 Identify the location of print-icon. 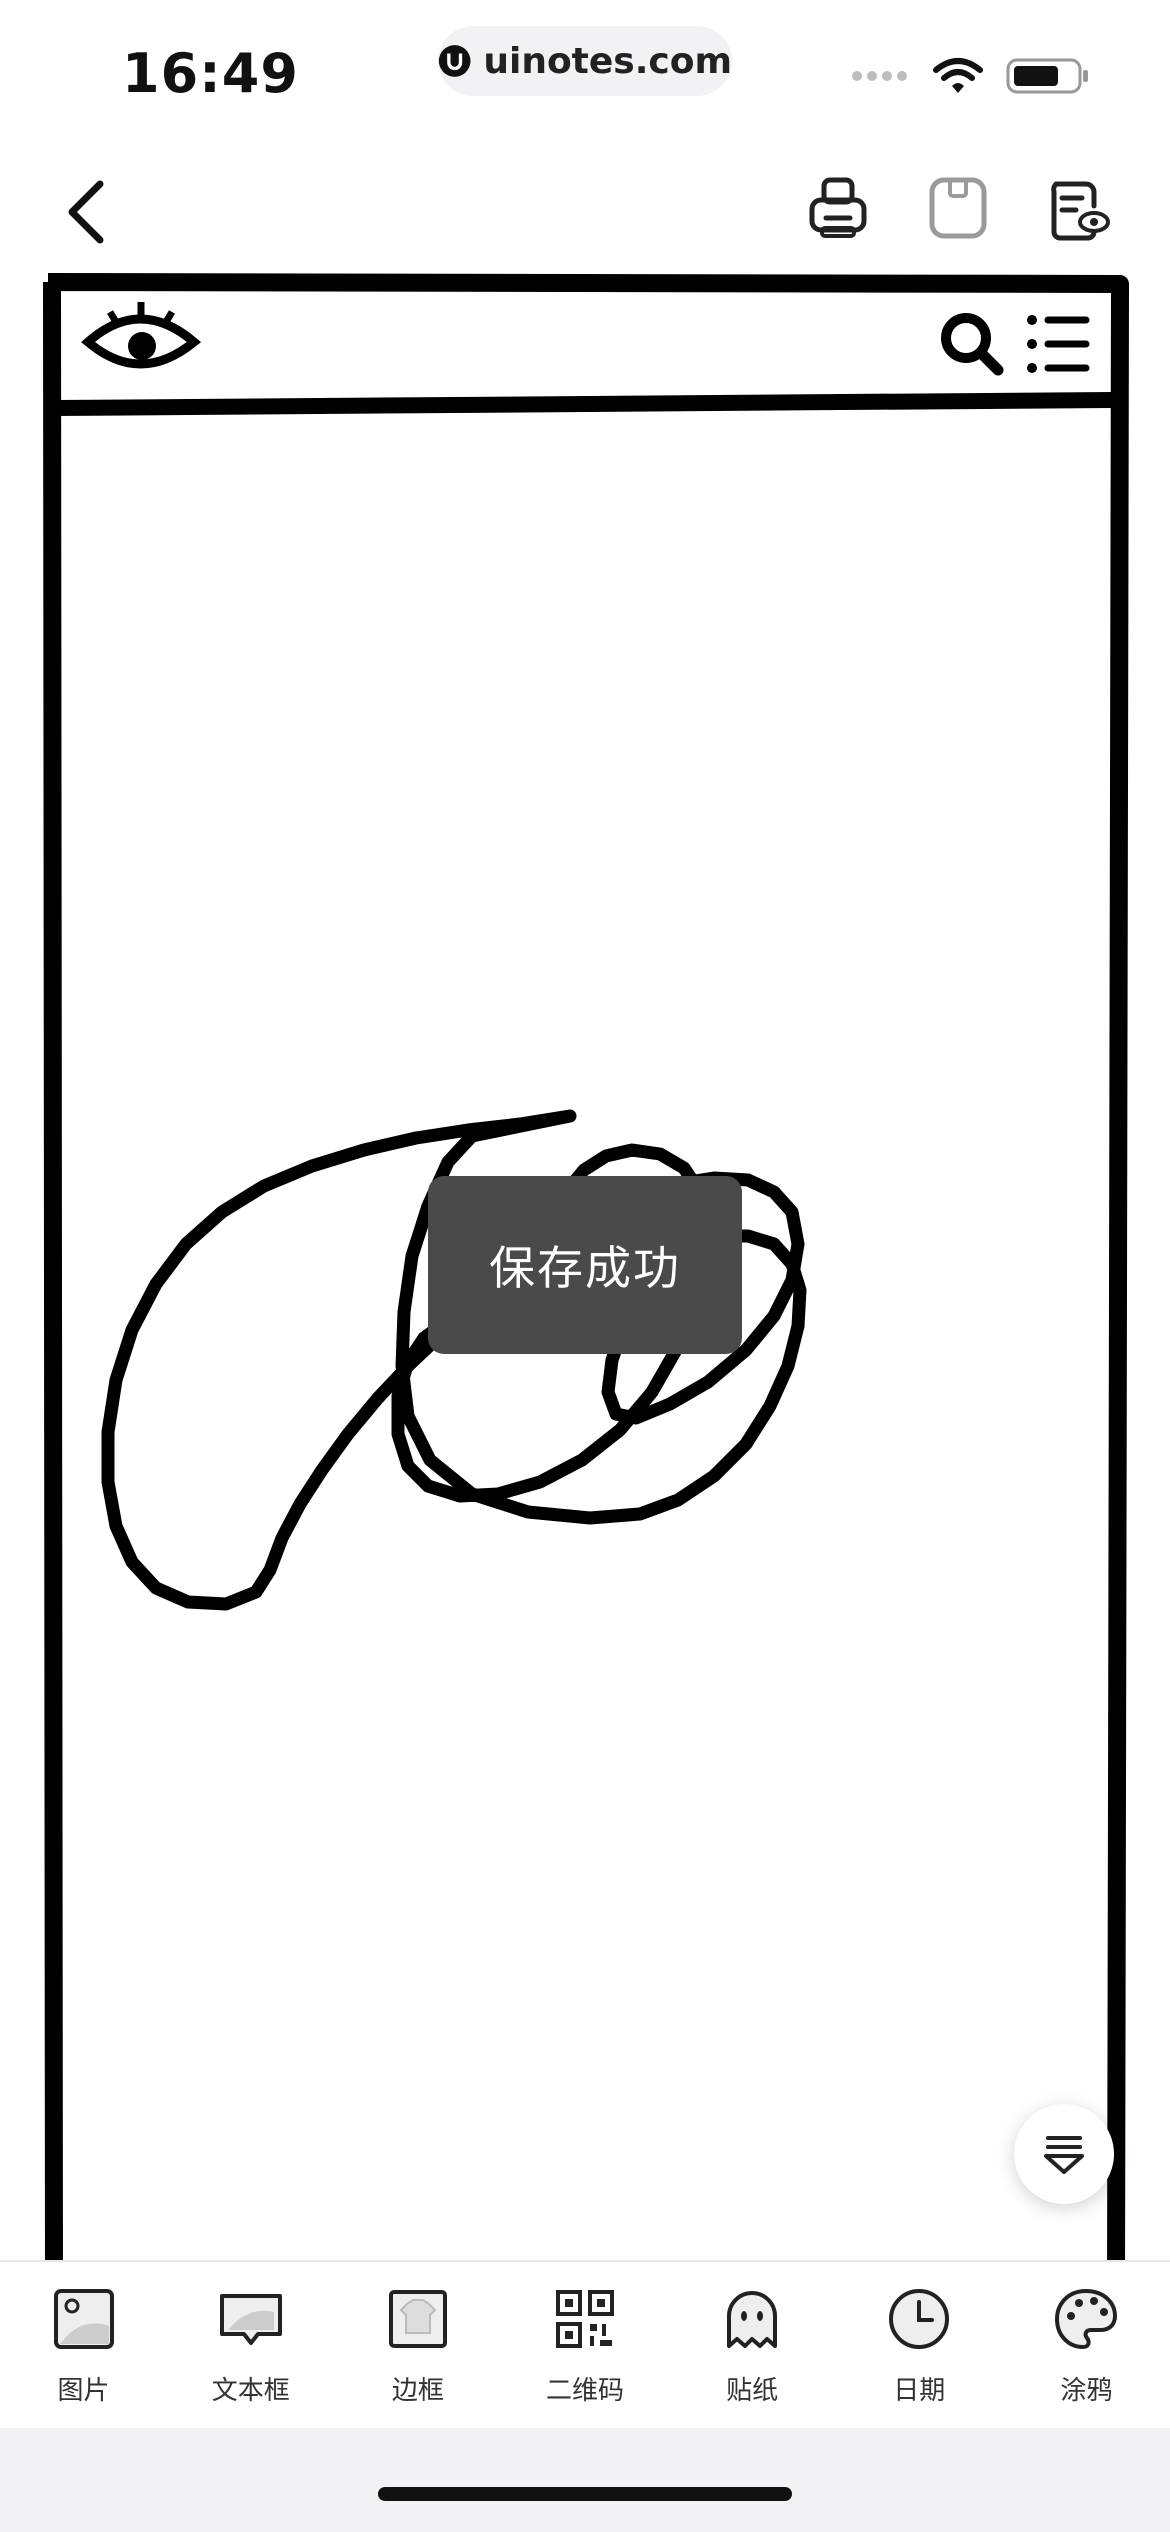
(838, 208).